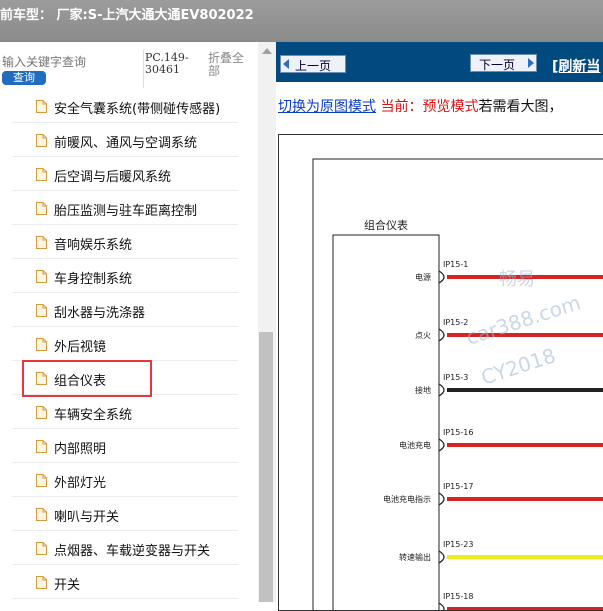 This screenshot has height=611, width=603. What do you see at coordinates (458, 432) in the screenshot?
I see `pin-code: IP15-16` at bounding box center [458, 432].